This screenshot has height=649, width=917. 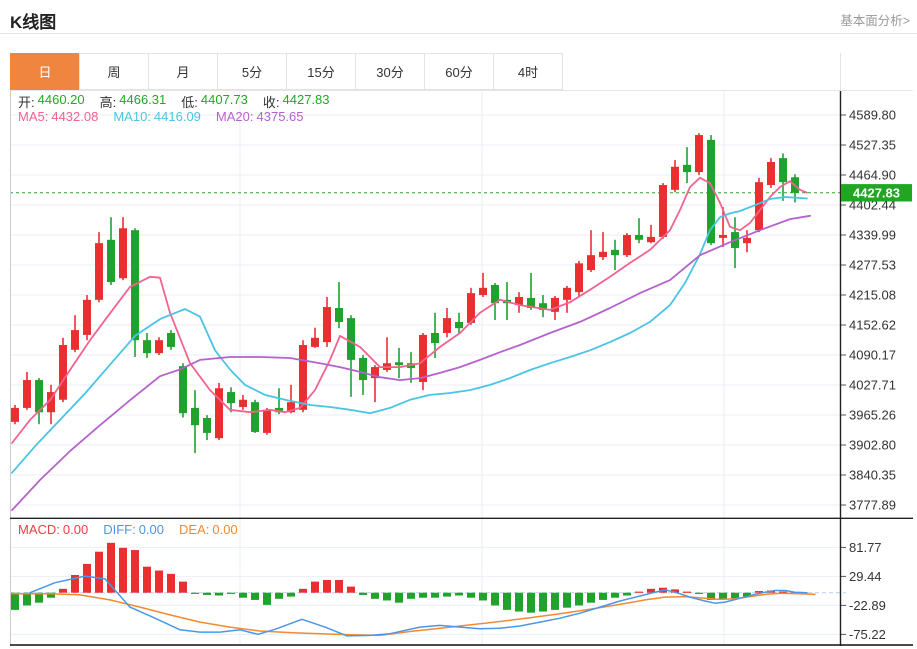 What do you see at coordinates (872, 175) in the screenshot?
I see `svg-text: 4464.90` at bounding box center [872, 175].